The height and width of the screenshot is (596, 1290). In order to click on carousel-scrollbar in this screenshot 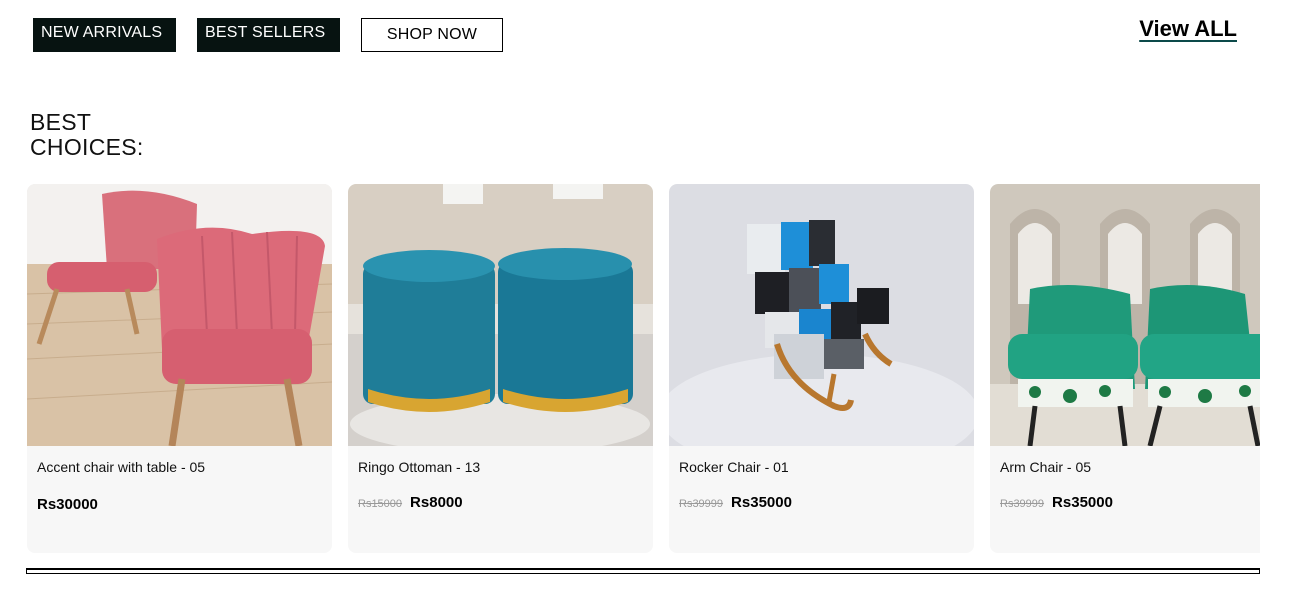, I will do `click(643, 571)`.